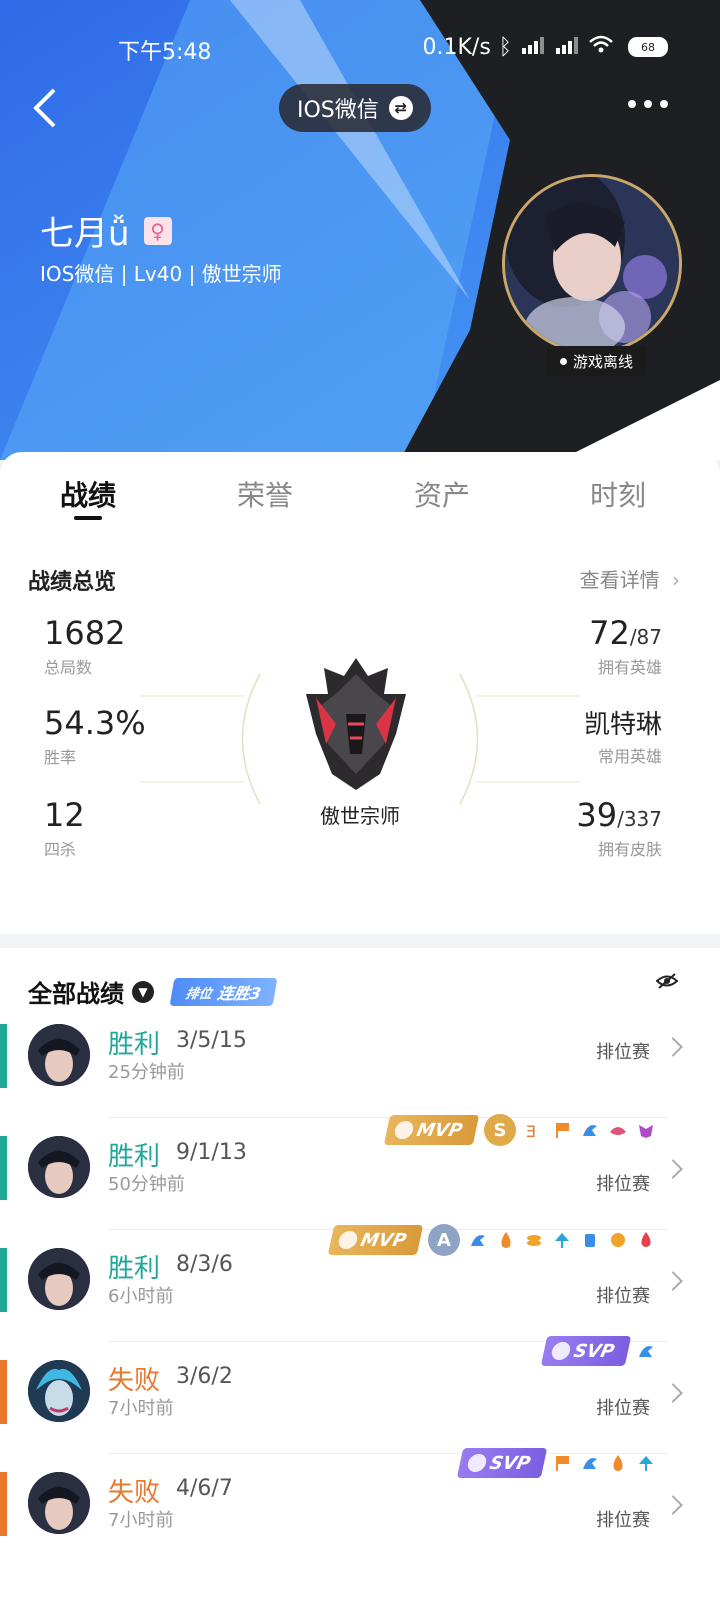  Describe the element at coordinates (676, 580) in the screenshot. I see `chevron-right-icon: ›` at that location.